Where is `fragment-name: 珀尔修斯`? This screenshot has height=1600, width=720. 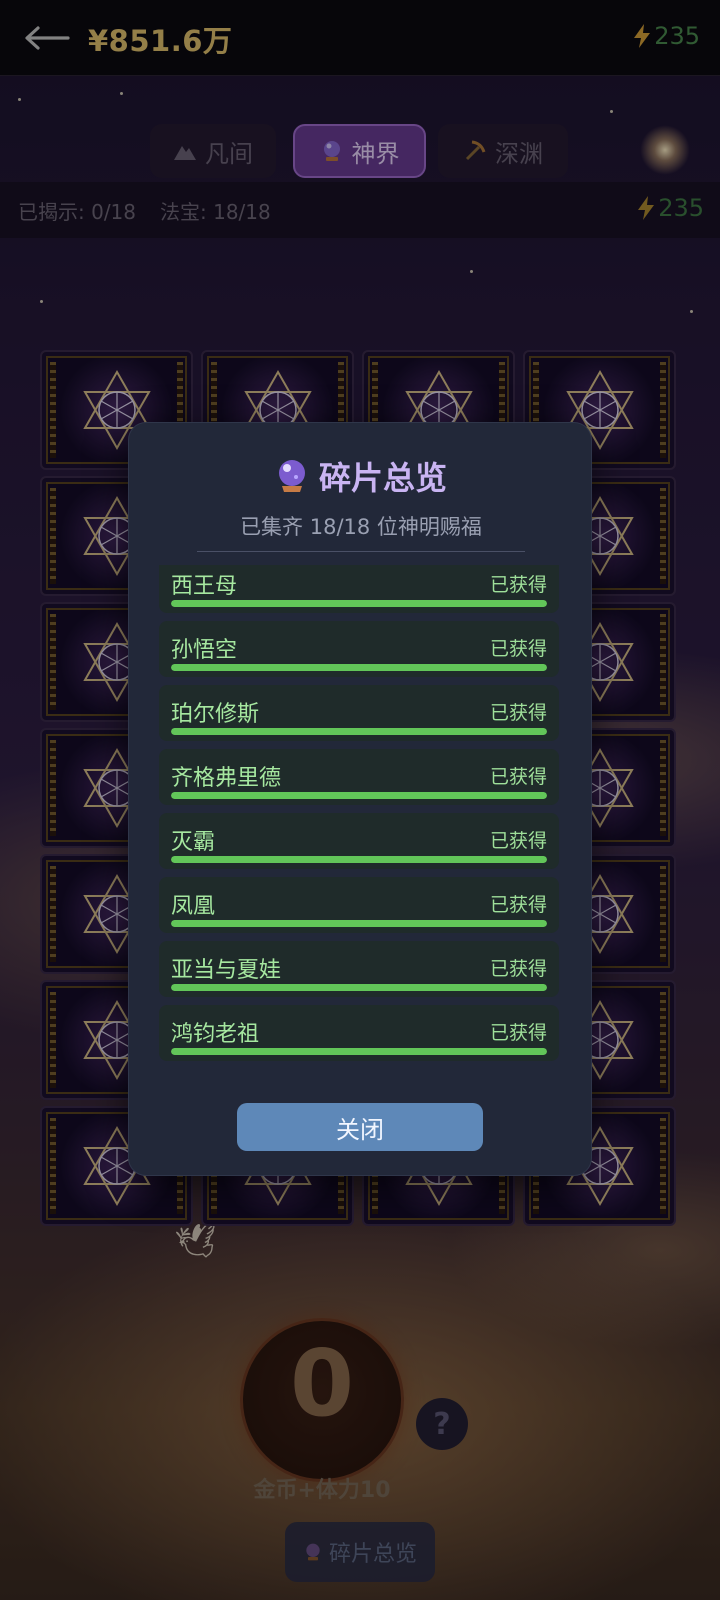
fragment-name: 珀尔修斯 is located at coordinates (215, 714).